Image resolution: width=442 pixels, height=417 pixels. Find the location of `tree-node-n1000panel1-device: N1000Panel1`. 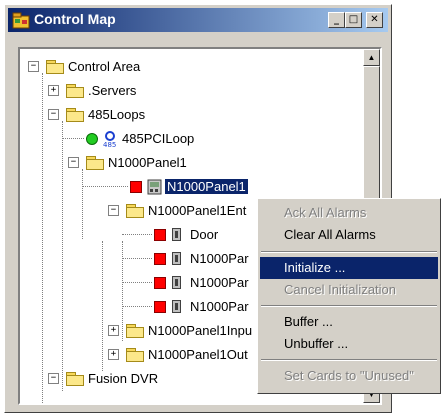

tree-node-n1000panel1-device: N1000Panel1 is located at coordinates (170, 187).